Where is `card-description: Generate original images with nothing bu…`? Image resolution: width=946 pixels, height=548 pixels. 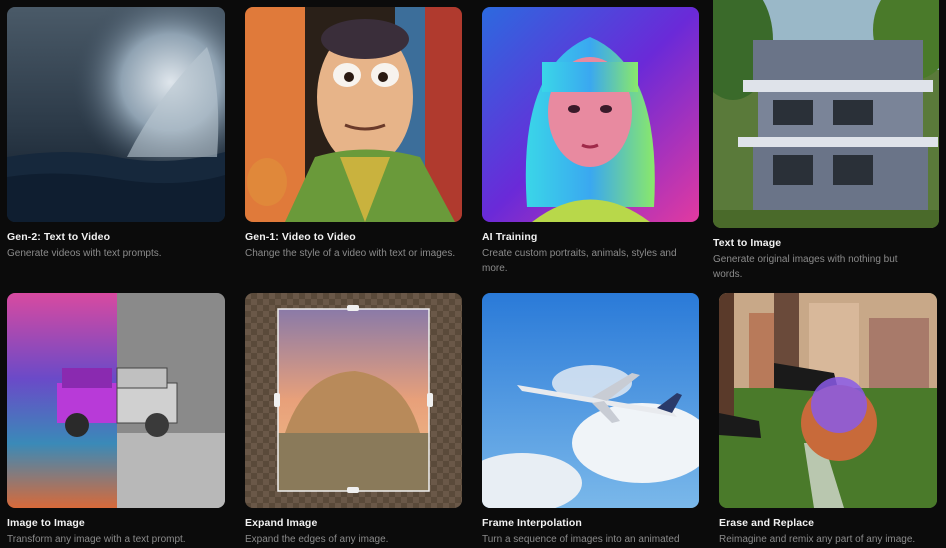
card-description: Generate original images with nothing bu… is located at coordinates (805, 267).